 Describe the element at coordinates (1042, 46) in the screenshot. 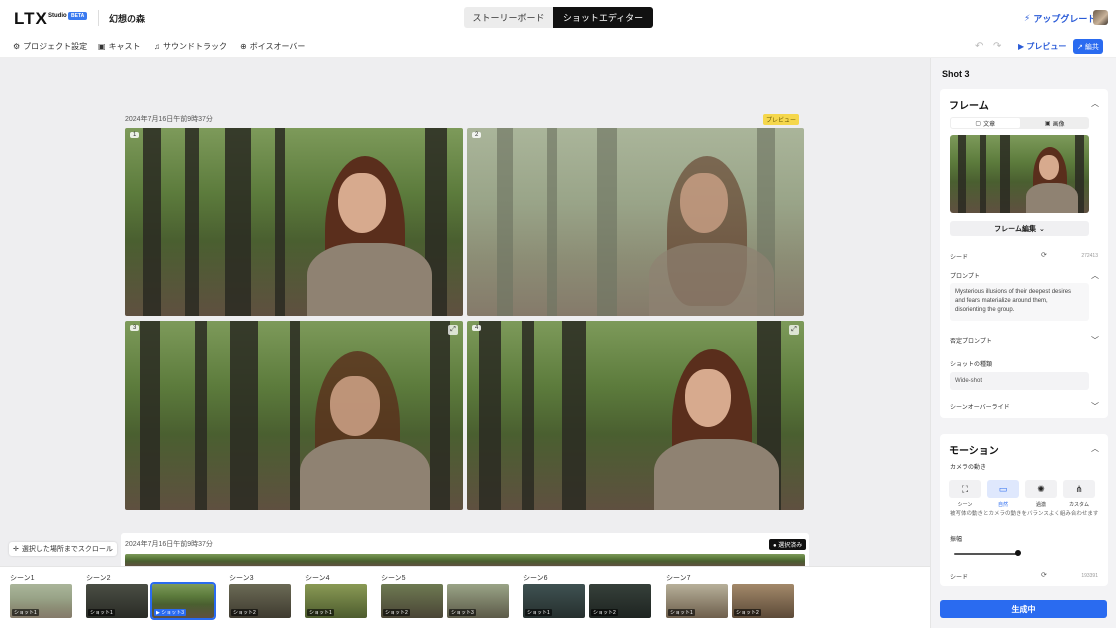

I see `preview-button: ▶ プレビュー` at that location.